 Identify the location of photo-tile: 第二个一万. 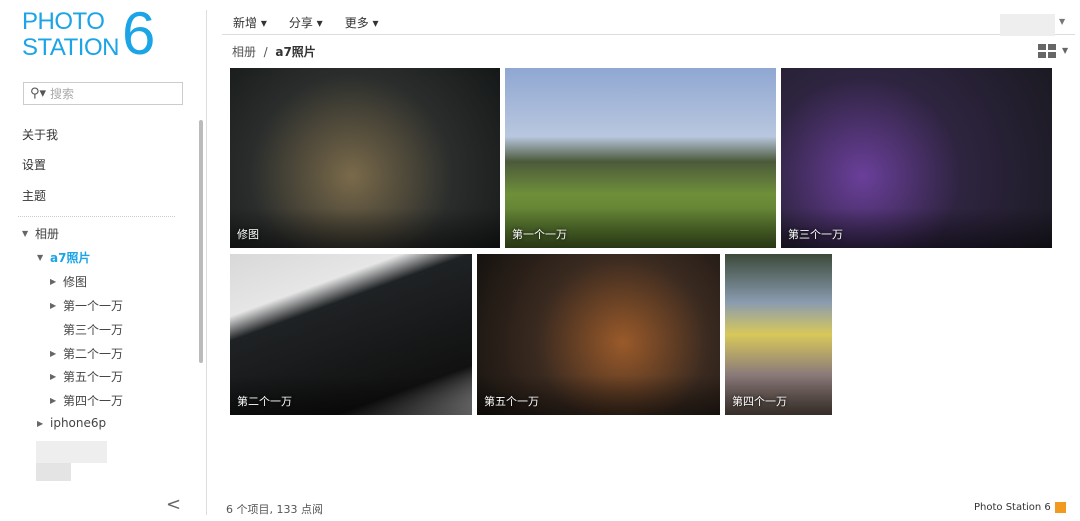
(351, 334).